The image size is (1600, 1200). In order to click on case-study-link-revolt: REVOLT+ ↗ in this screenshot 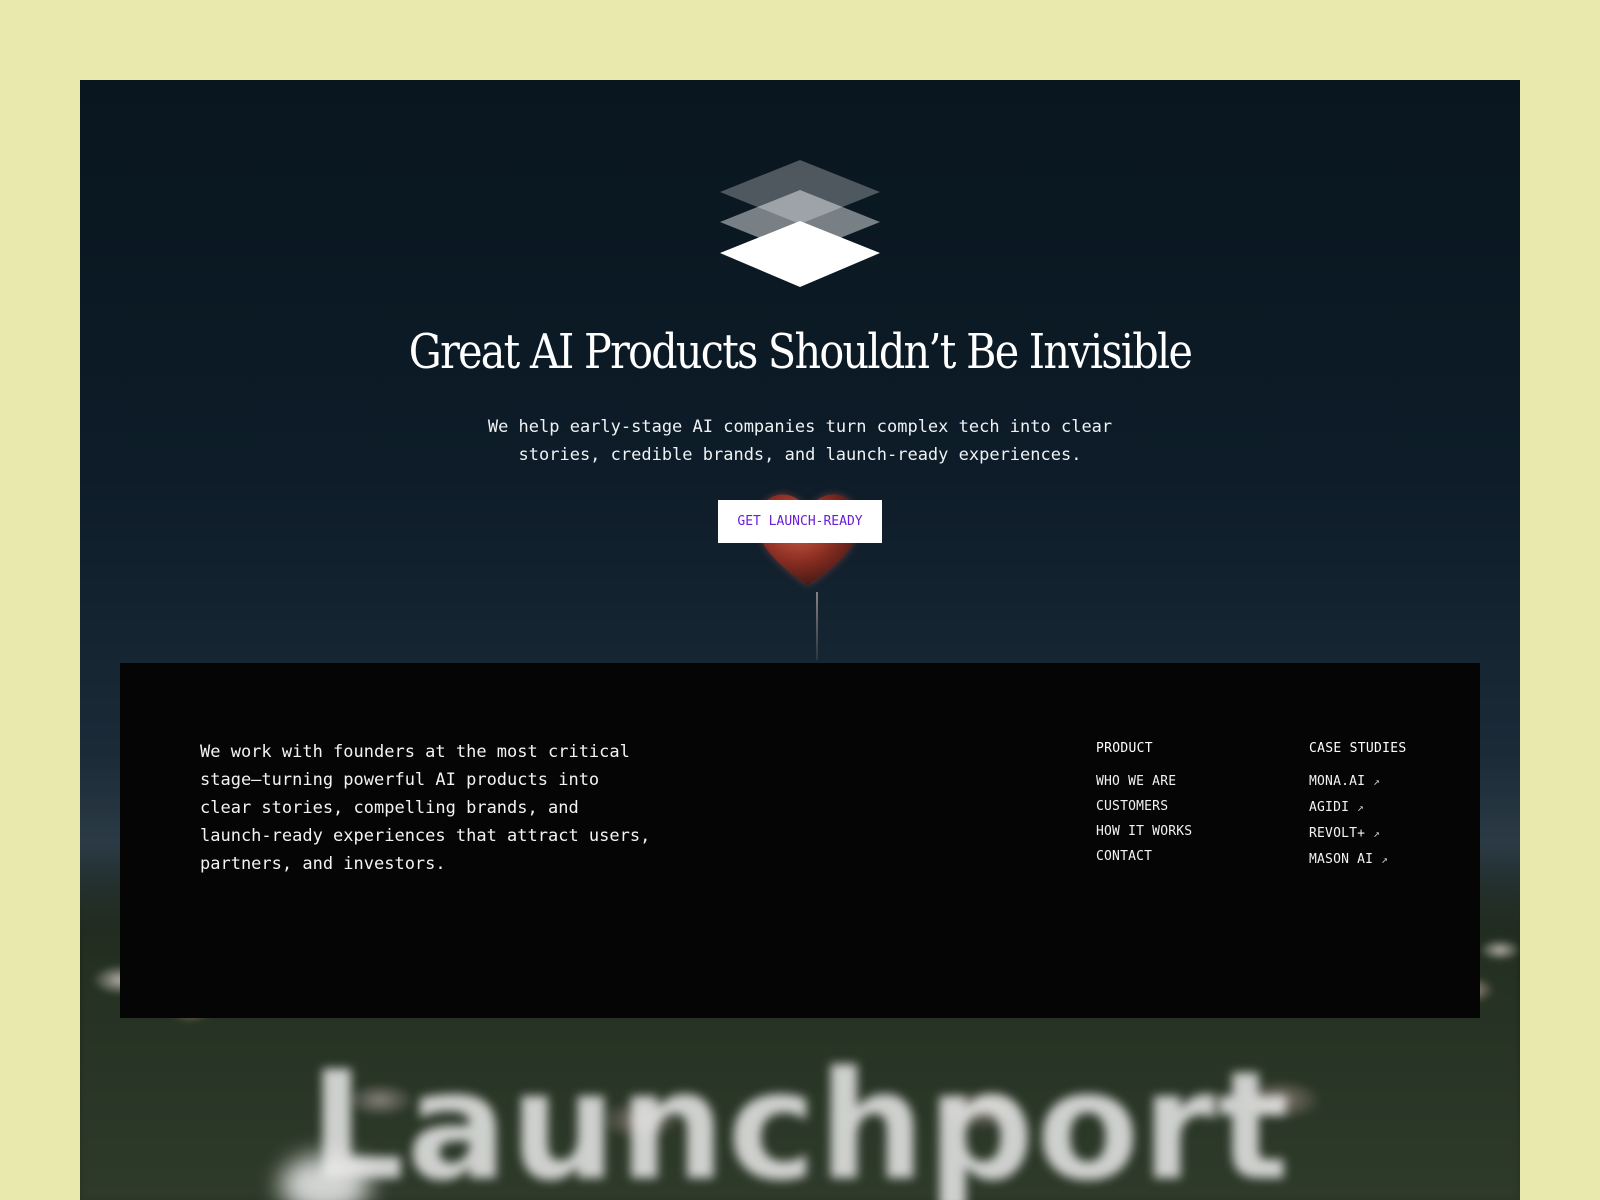, I will do `click(1358, 834)`.